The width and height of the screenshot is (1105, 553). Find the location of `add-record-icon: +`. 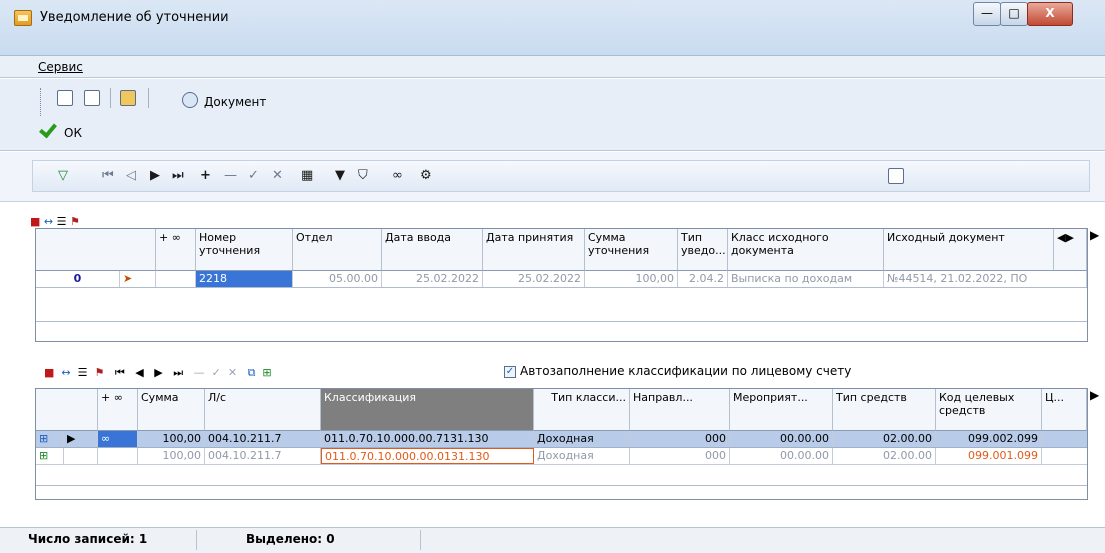

add-record-icon: + is located at coordinates (205, 175).